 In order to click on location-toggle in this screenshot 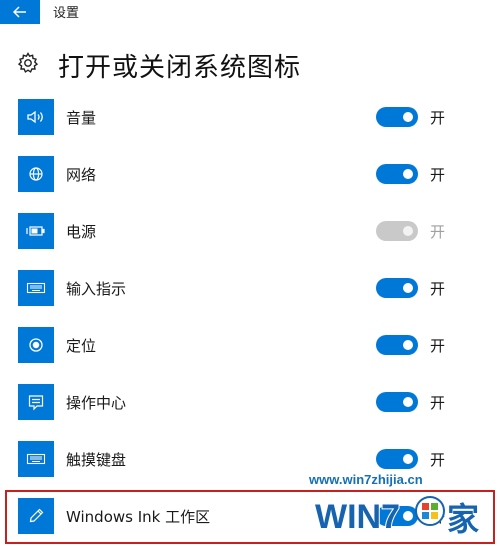, I will do `click(397, 345)`.